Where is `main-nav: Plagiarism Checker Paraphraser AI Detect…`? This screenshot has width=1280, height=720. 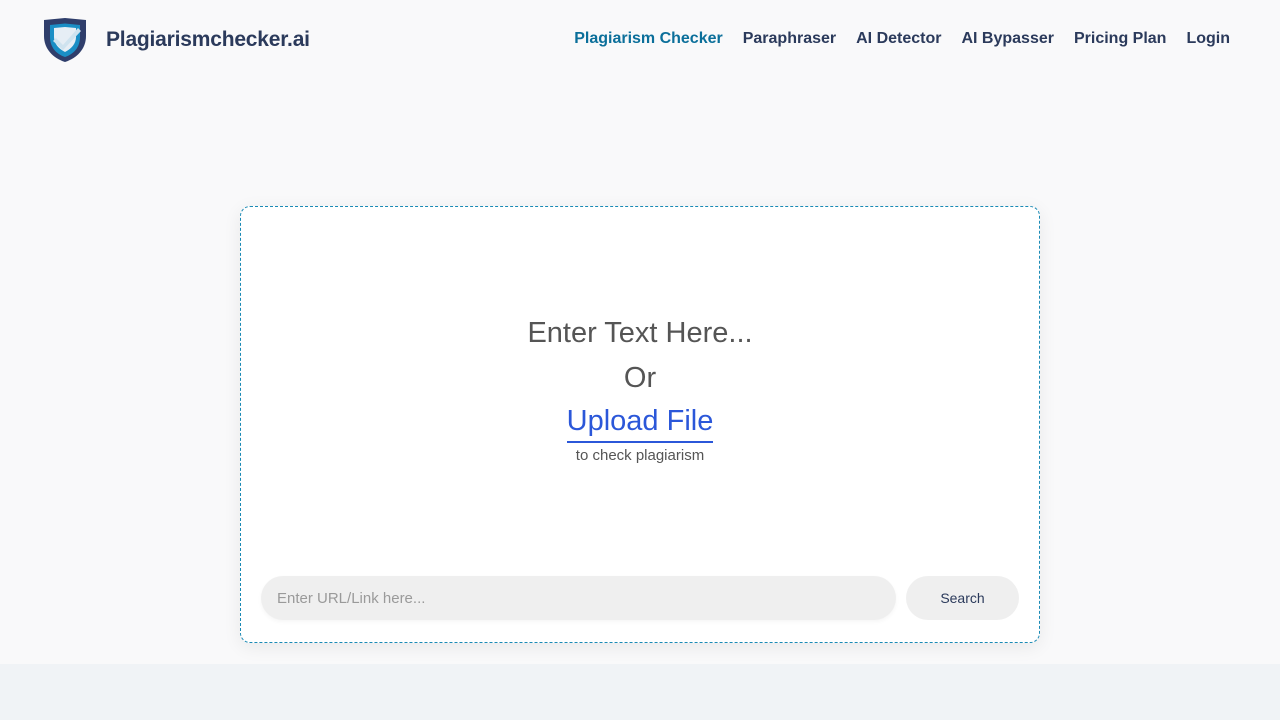 main-nav: Plagiarism Checker Paraphraser AI Detect… is located at coordinates (892, 39).